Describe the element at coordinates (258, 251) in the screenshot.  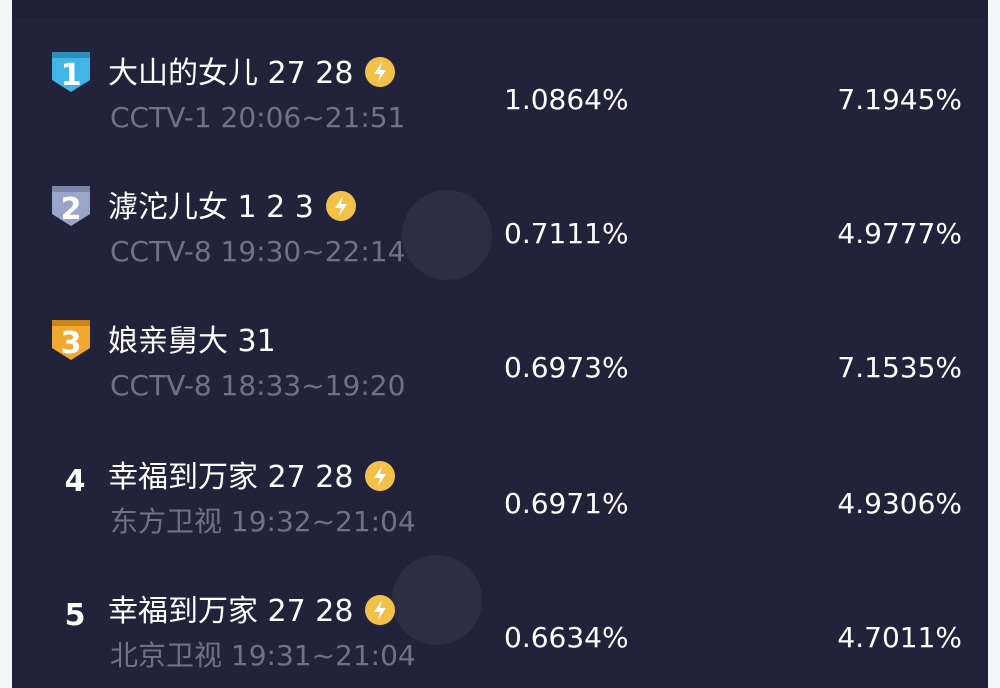
I see `channel-time: CCTV-8 19:30~22:14` at that location.